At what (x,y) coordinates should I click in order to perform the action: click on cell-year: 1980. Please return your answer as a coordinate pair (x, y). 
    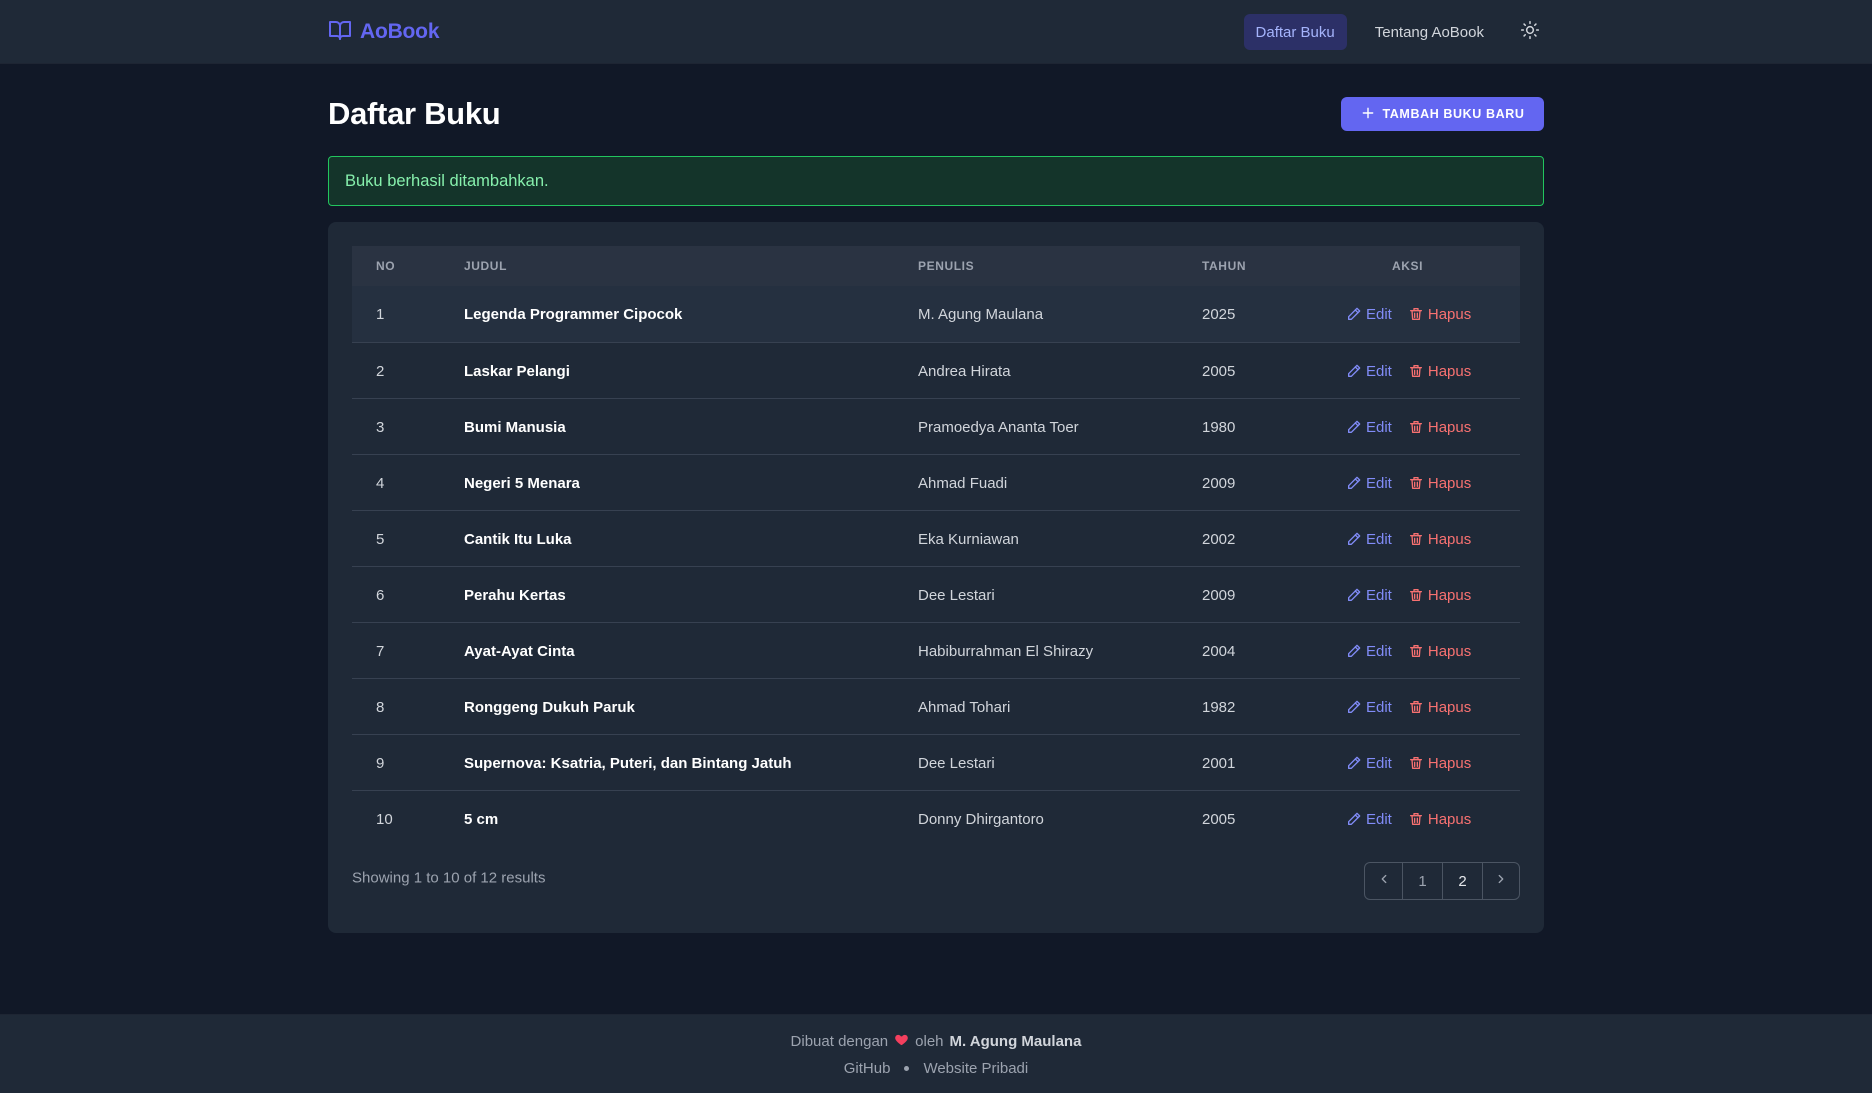
    Looking at the image, I should click on (1219, 427).